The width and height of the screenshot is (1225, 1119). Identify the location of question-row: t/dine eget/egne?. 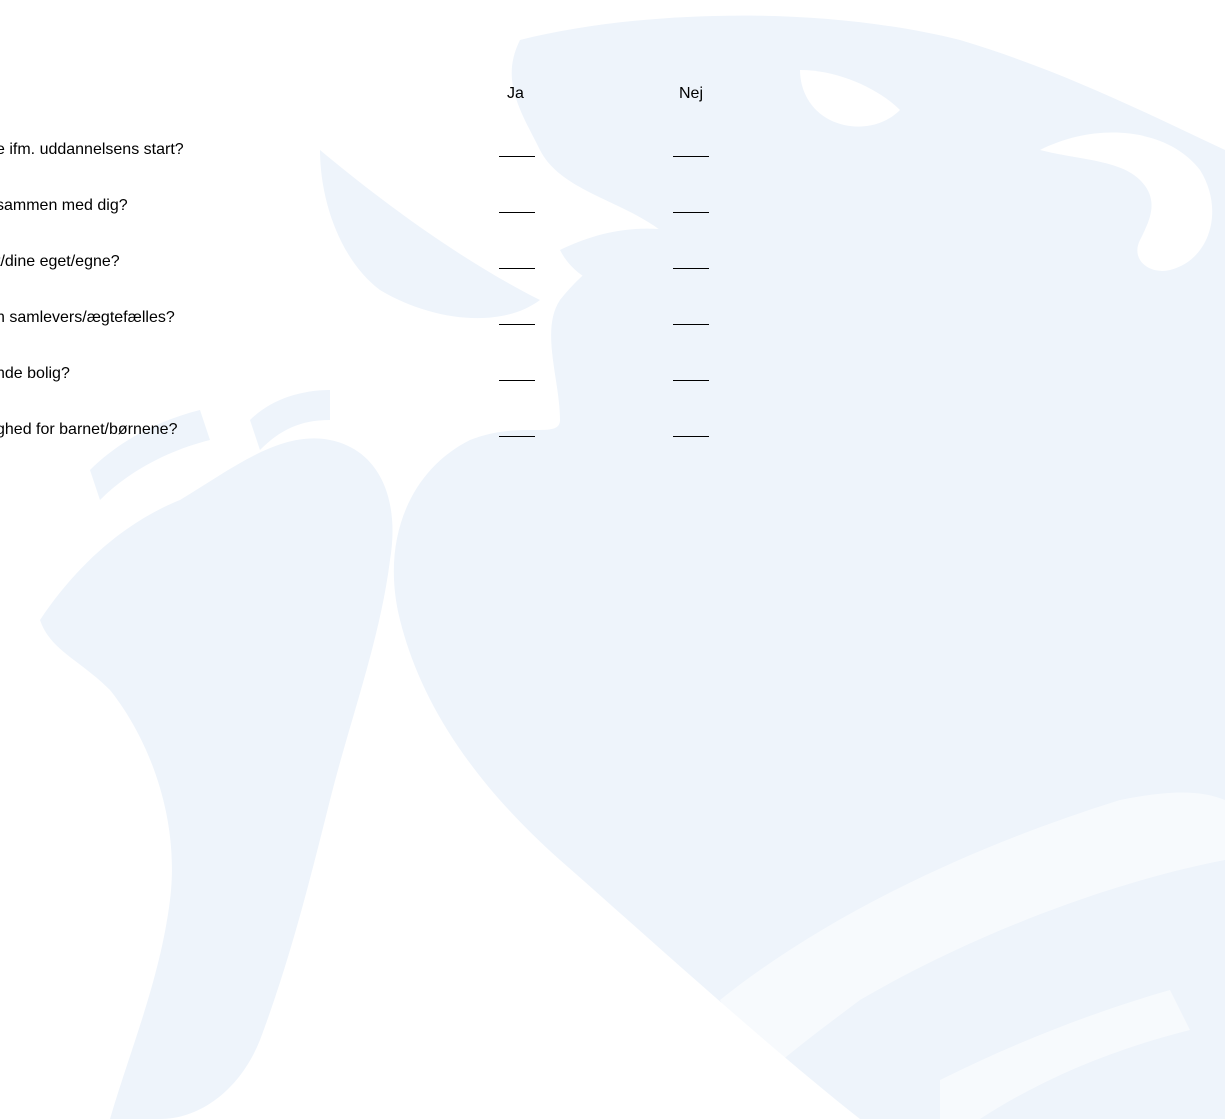
(612, 264).